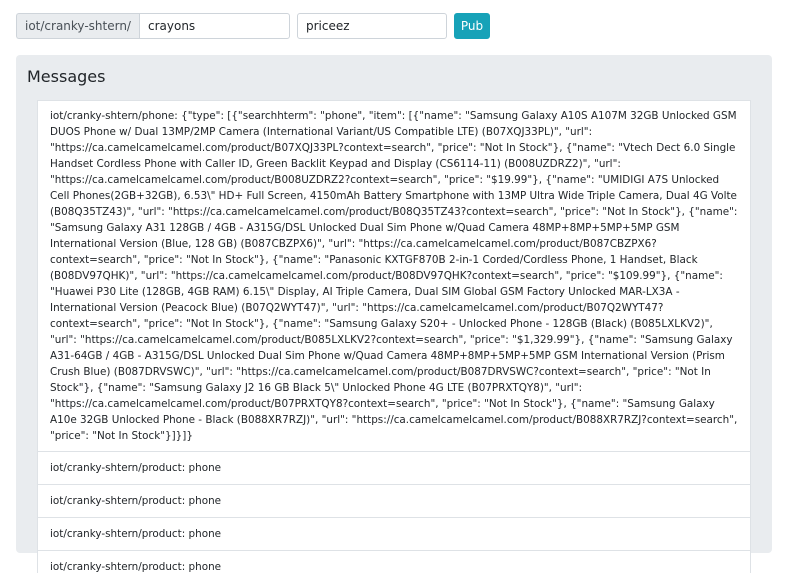  Describe the element at coordinates (66, 76) in the screenshot. I see `messages-title: Messages` at that location.